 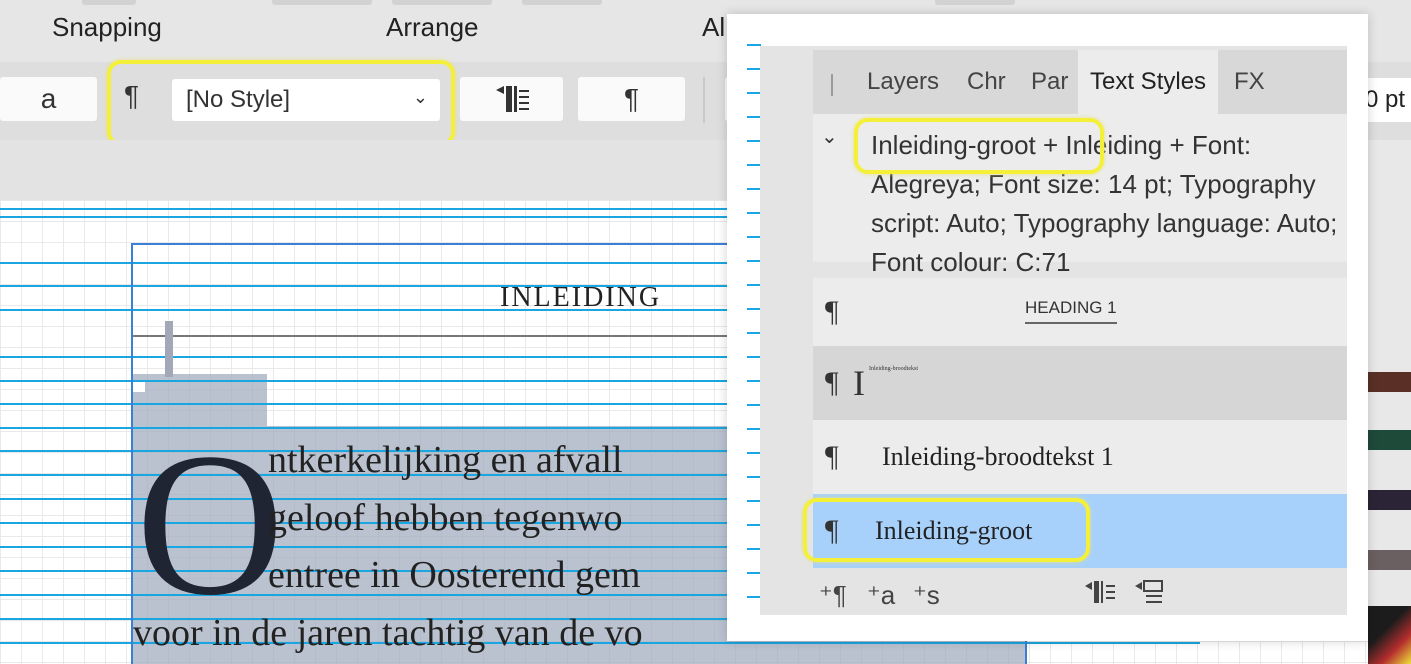 What do you see at coordinates (445, 518) in the screenshot?
I see `body-text-line: geloof hebben tegenwo` at bounding box center [445, 518].